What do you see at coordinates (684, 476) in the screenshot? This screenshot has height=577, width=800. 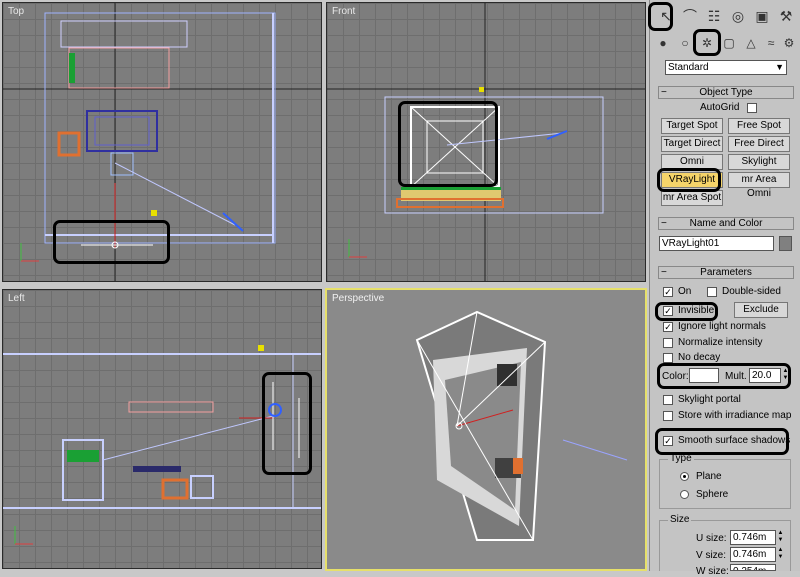 I see `plane-radio` at bounding box center [684, 476].